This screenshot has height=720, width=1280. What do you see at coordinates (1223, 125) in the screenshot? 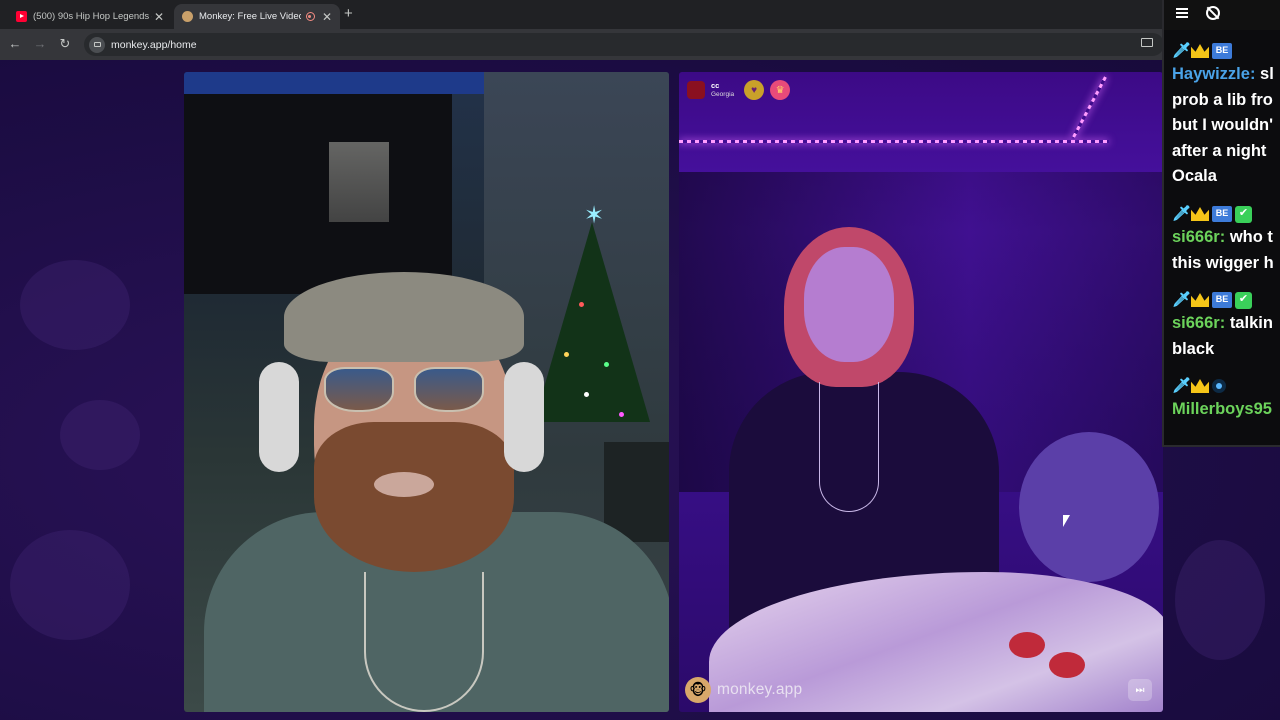
I see `chat-text: but I wouldn'` at bounding box center [1223, 125].